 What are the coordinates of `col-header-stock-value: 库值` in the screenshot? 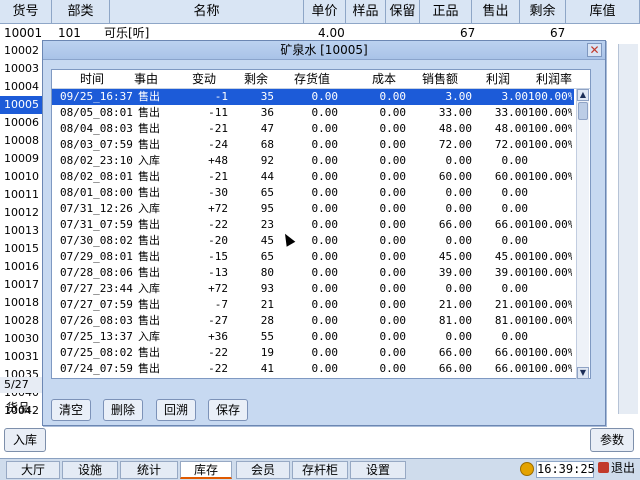 It's located at (603, 12).